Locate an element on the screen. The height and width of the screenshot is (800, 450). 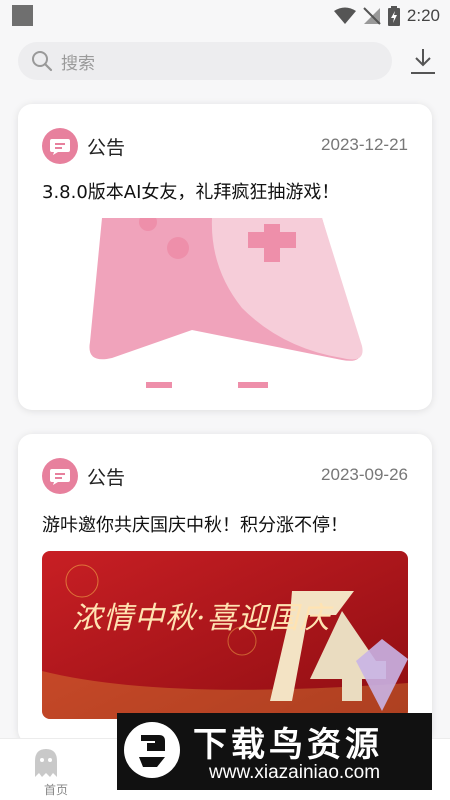
search-row: 搜索 is located at coordinates (228, 61).